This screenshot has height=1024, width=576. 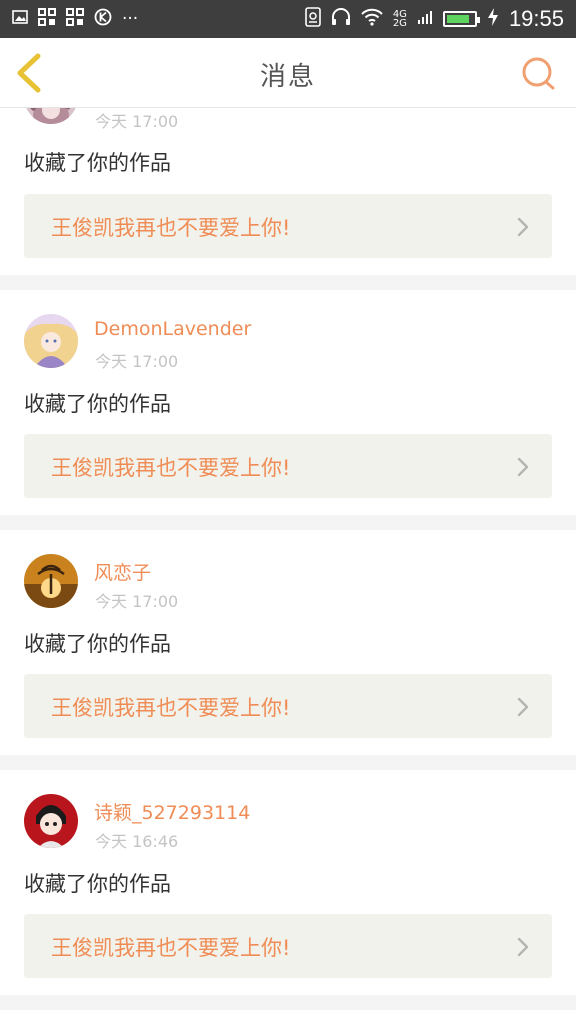 I want to click on network-type: 4G 2G, so click(x=399, y=19).